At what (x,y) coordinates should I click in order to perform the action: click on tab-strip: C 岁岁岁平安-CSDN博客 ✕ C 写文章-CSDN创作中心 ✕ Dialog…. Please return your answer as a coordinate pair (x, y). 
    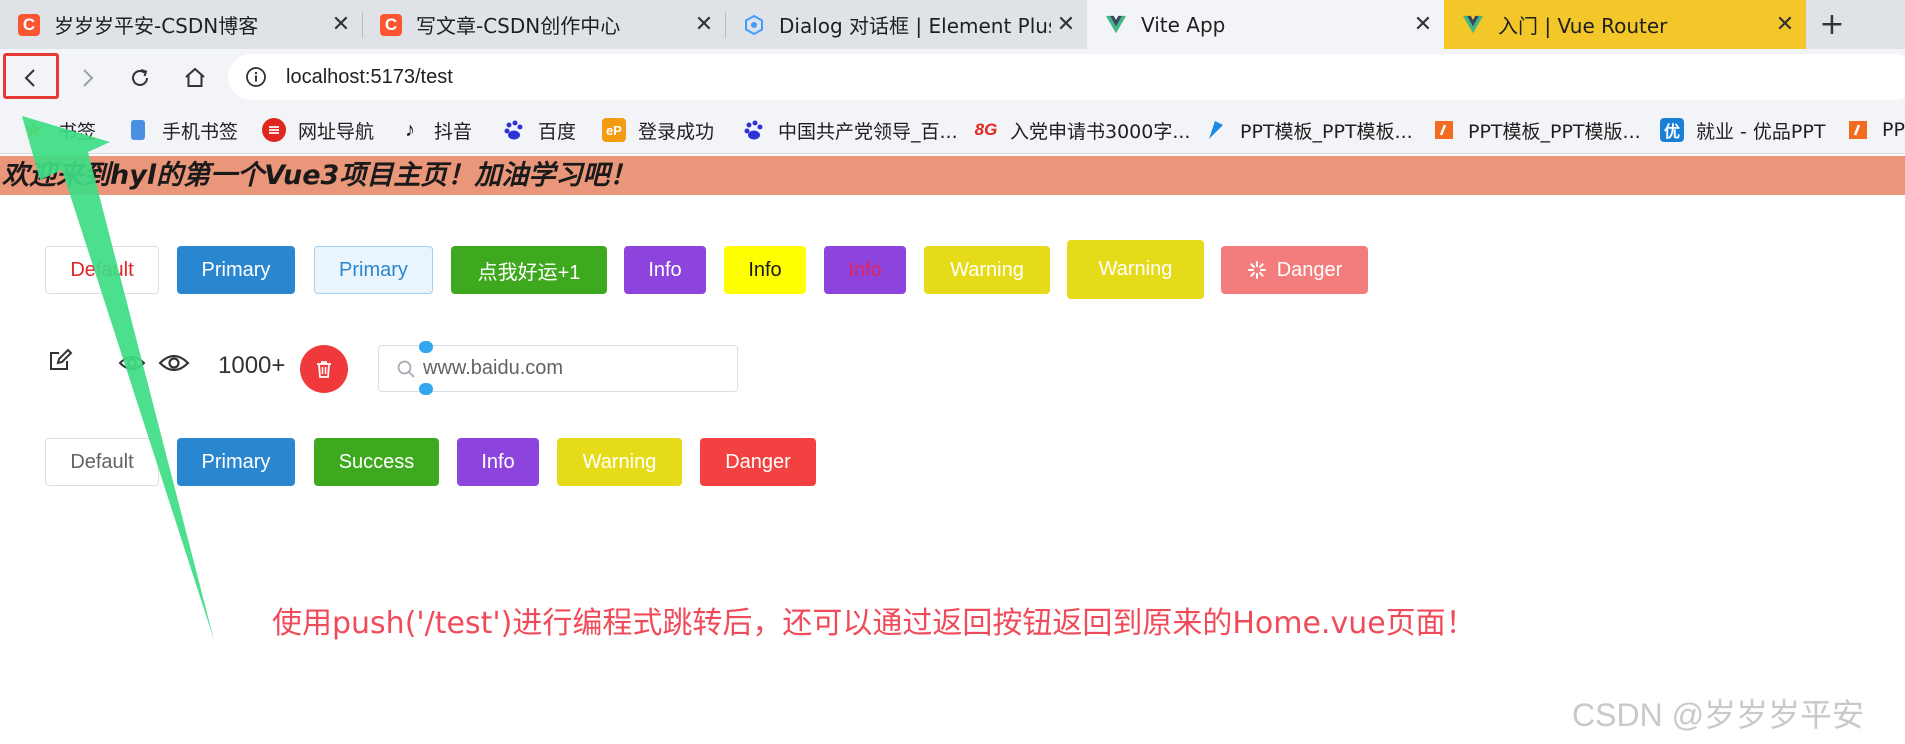
    Looking at the image, I should click on (952, 24).